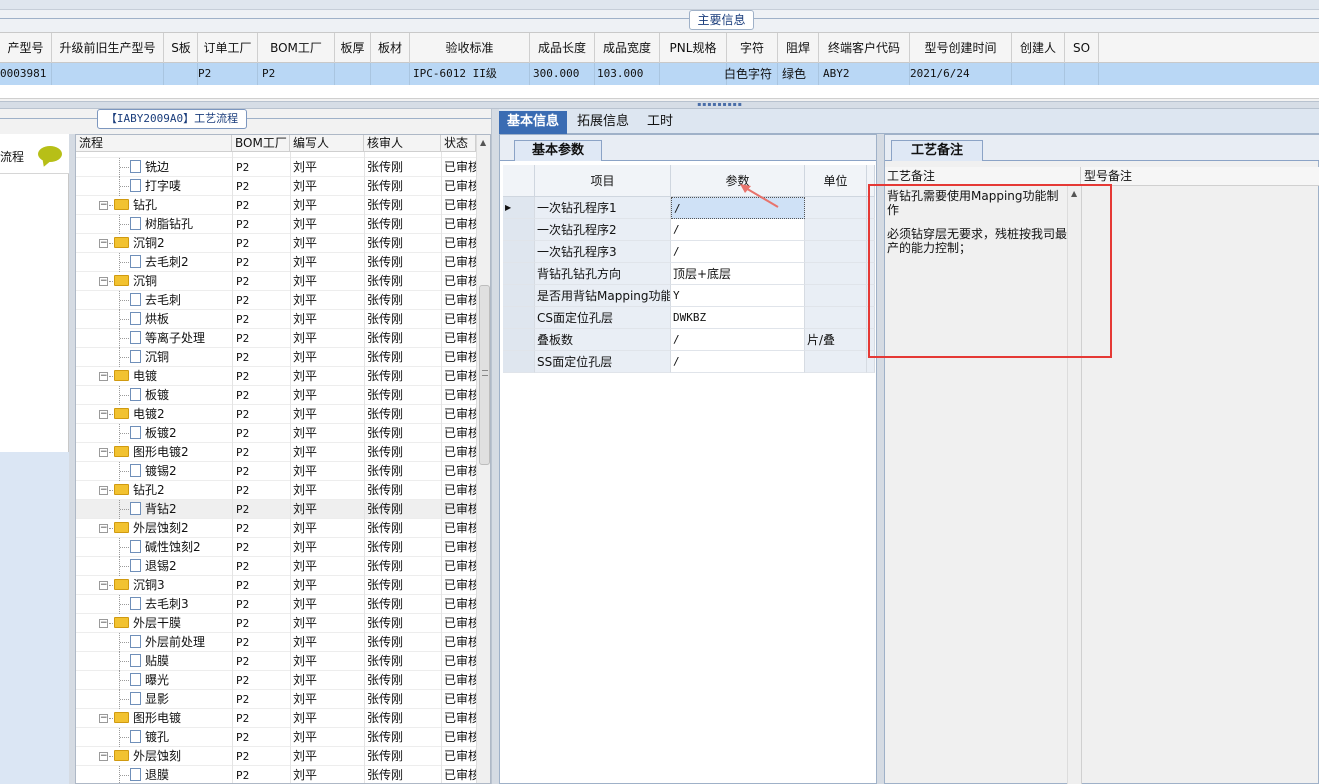 Image resolution: width=1319 pixels, height=784 pixels. Describe the element at coordinates (483, 142) in the screenshot. I see `scroll-up-icon: ▲` at that location.